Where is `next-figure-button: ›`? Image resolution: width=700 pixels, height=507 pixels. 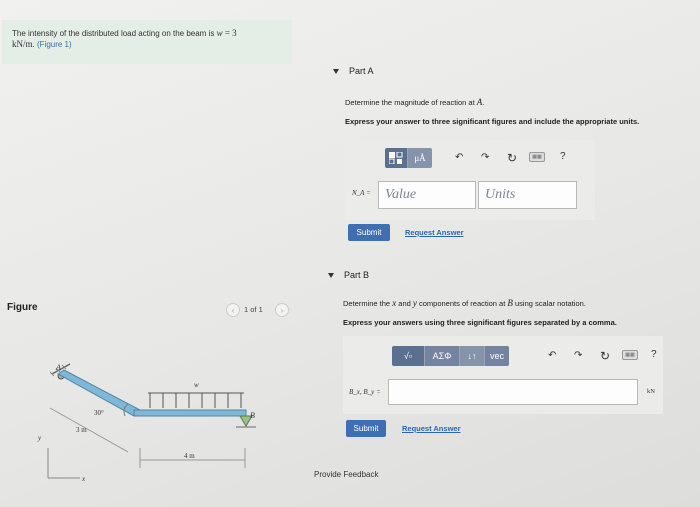
next-figure-button: › is located at coordinates (282, 310).